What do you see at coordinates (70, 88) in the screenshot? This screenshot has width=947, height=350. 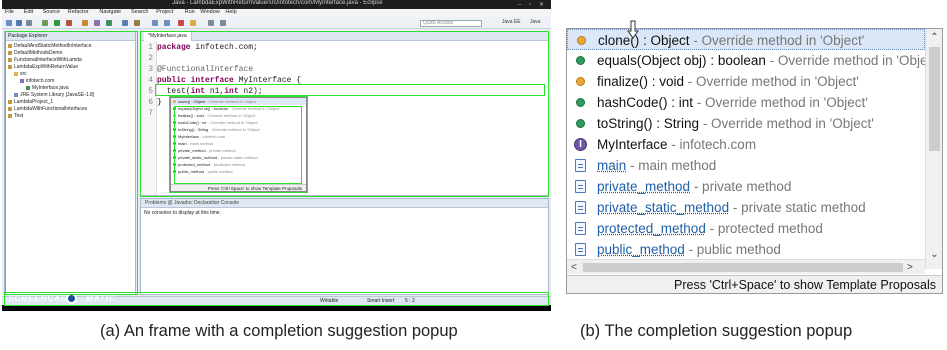 I see `tree-item: MyInterface.java` at bounding box center [70, 88].